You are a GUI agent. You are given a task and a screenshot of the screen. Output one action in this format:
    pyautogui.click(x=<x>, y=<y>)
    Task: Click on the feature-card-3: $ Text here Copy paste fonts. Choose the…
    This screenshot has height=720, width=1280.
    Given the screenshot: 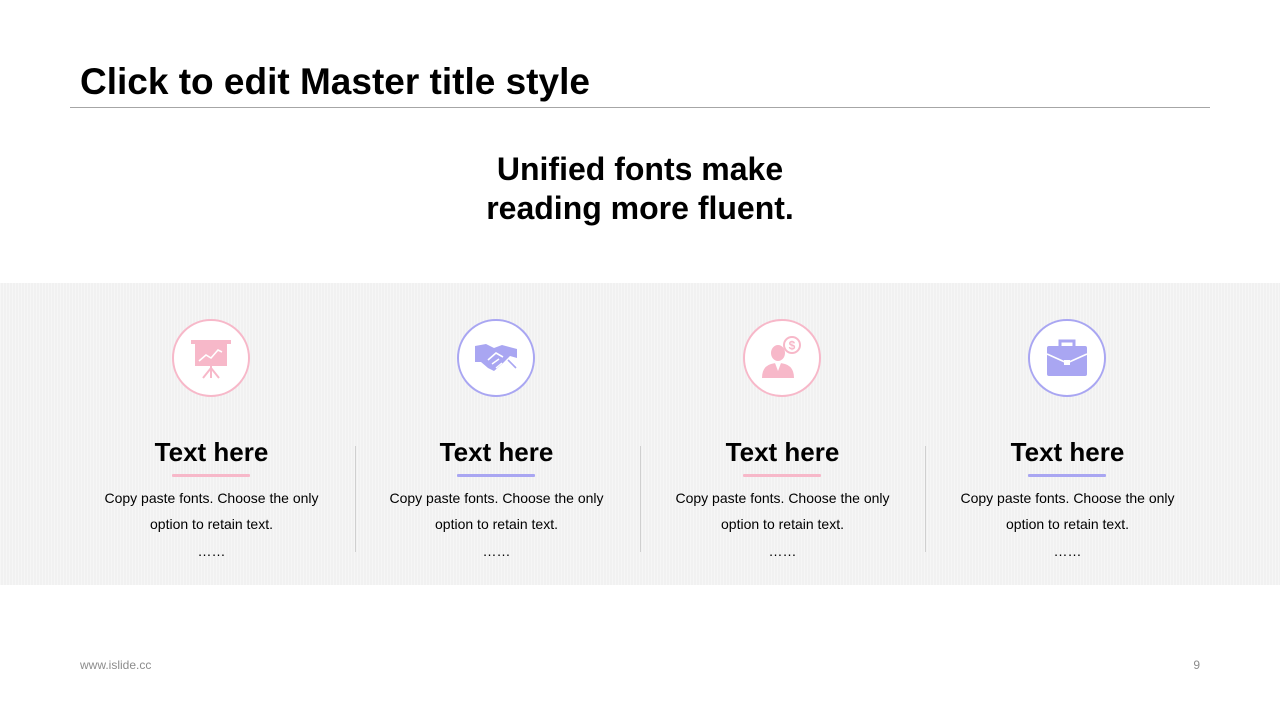 What is the action you would take?
    pyautogui.click(x=782, y=434)
    